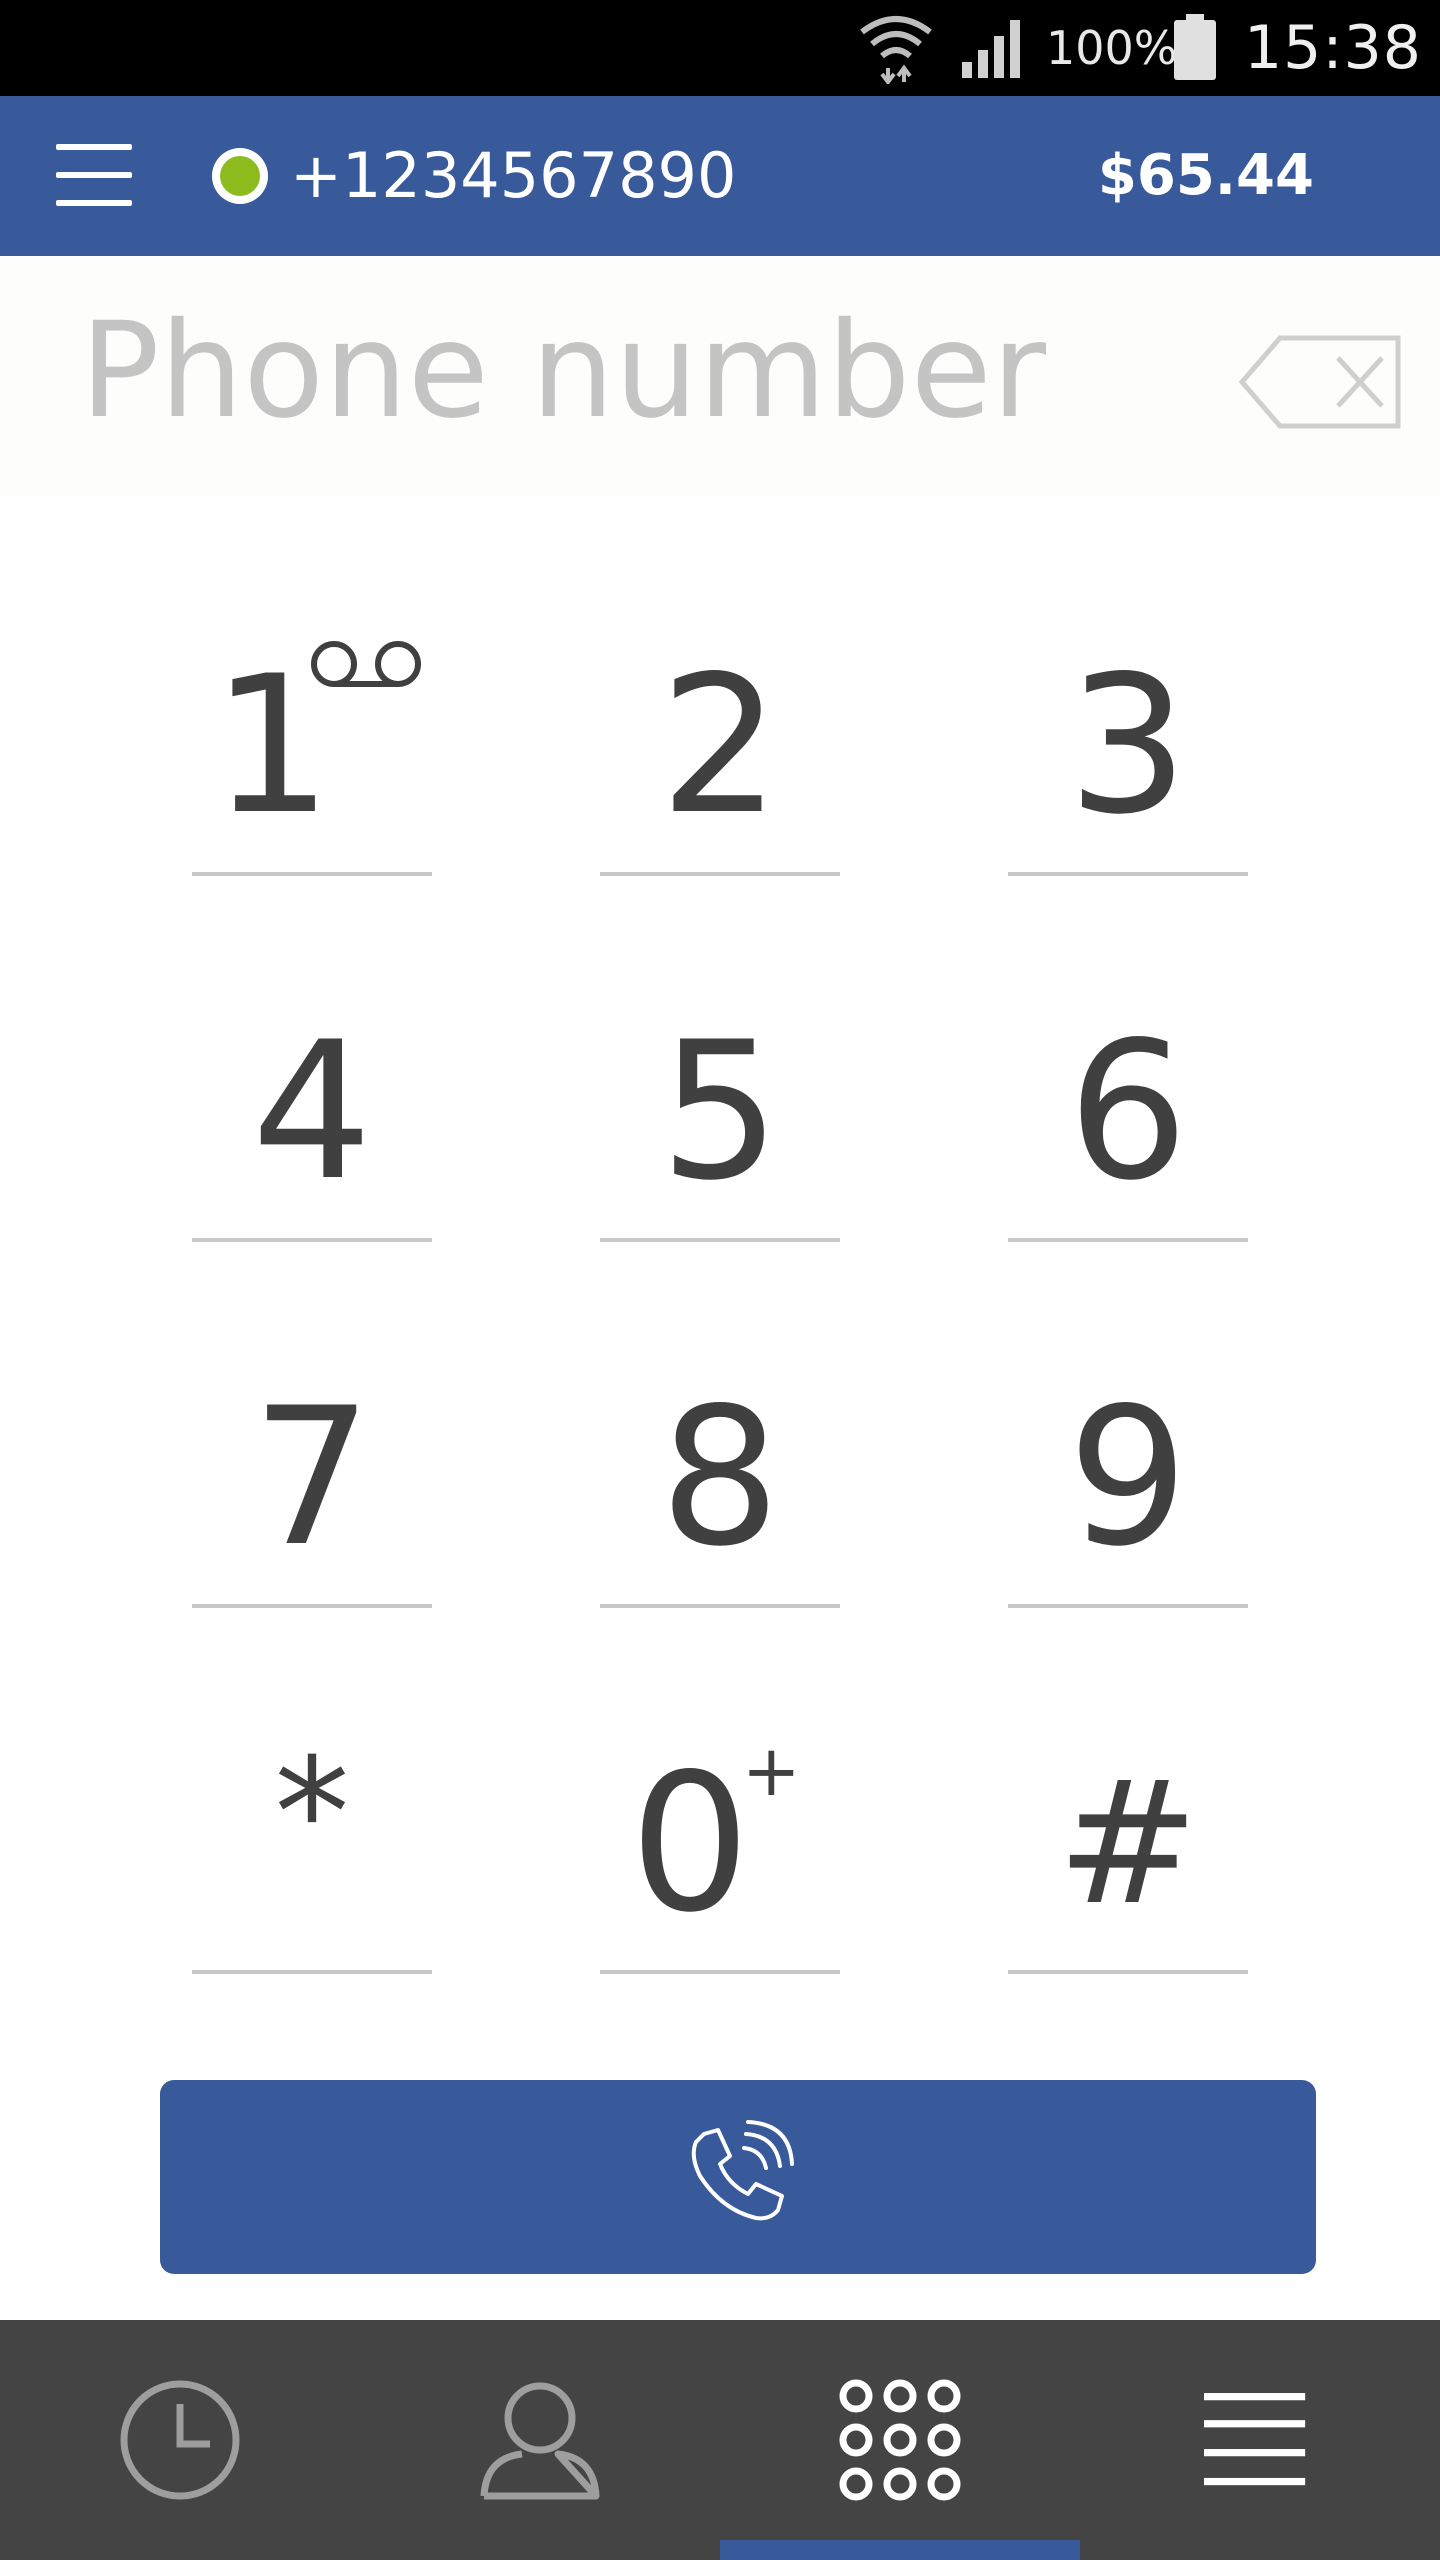 Image resolution: width=1440 pixels, height=2560 pixels. I want to click on key-2: 2, so click(720, 736).